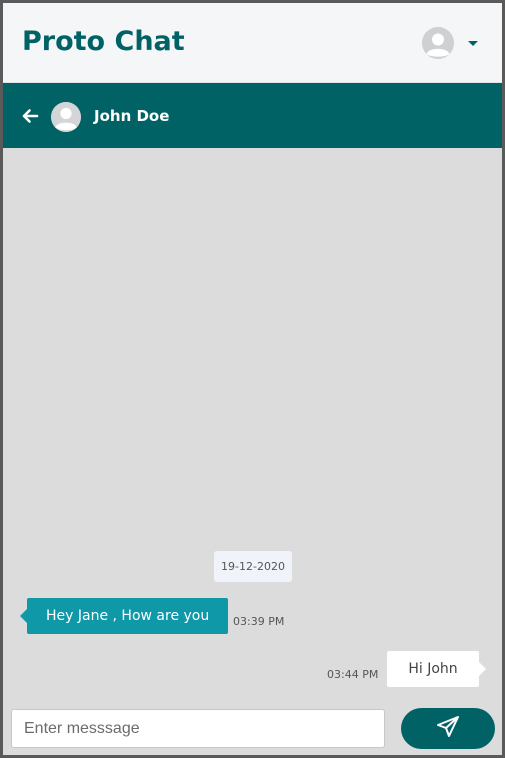 Image resolution: width=505 pixels, height=758 pixels. Describe the element at coordinates (436, 669) in the screenshot. I see `message-bubble-outgoing: Hi John` at that location.